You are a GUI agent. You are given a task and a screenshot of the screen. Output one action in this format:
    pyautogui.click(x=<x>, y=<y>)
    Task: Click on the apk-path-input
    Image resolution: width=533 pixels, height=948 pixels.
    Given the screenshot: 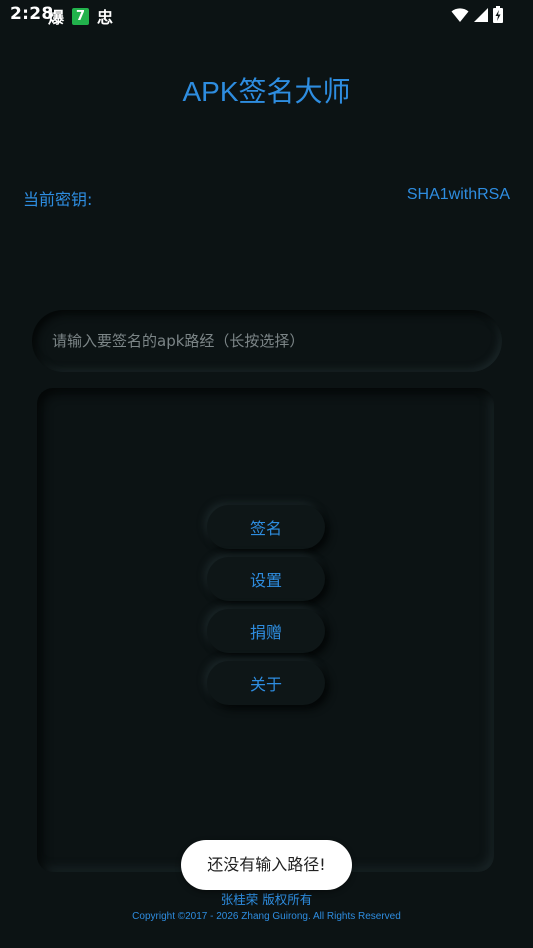 What is the action you would take?
    pyautogui.click(x=267, y=341)
    